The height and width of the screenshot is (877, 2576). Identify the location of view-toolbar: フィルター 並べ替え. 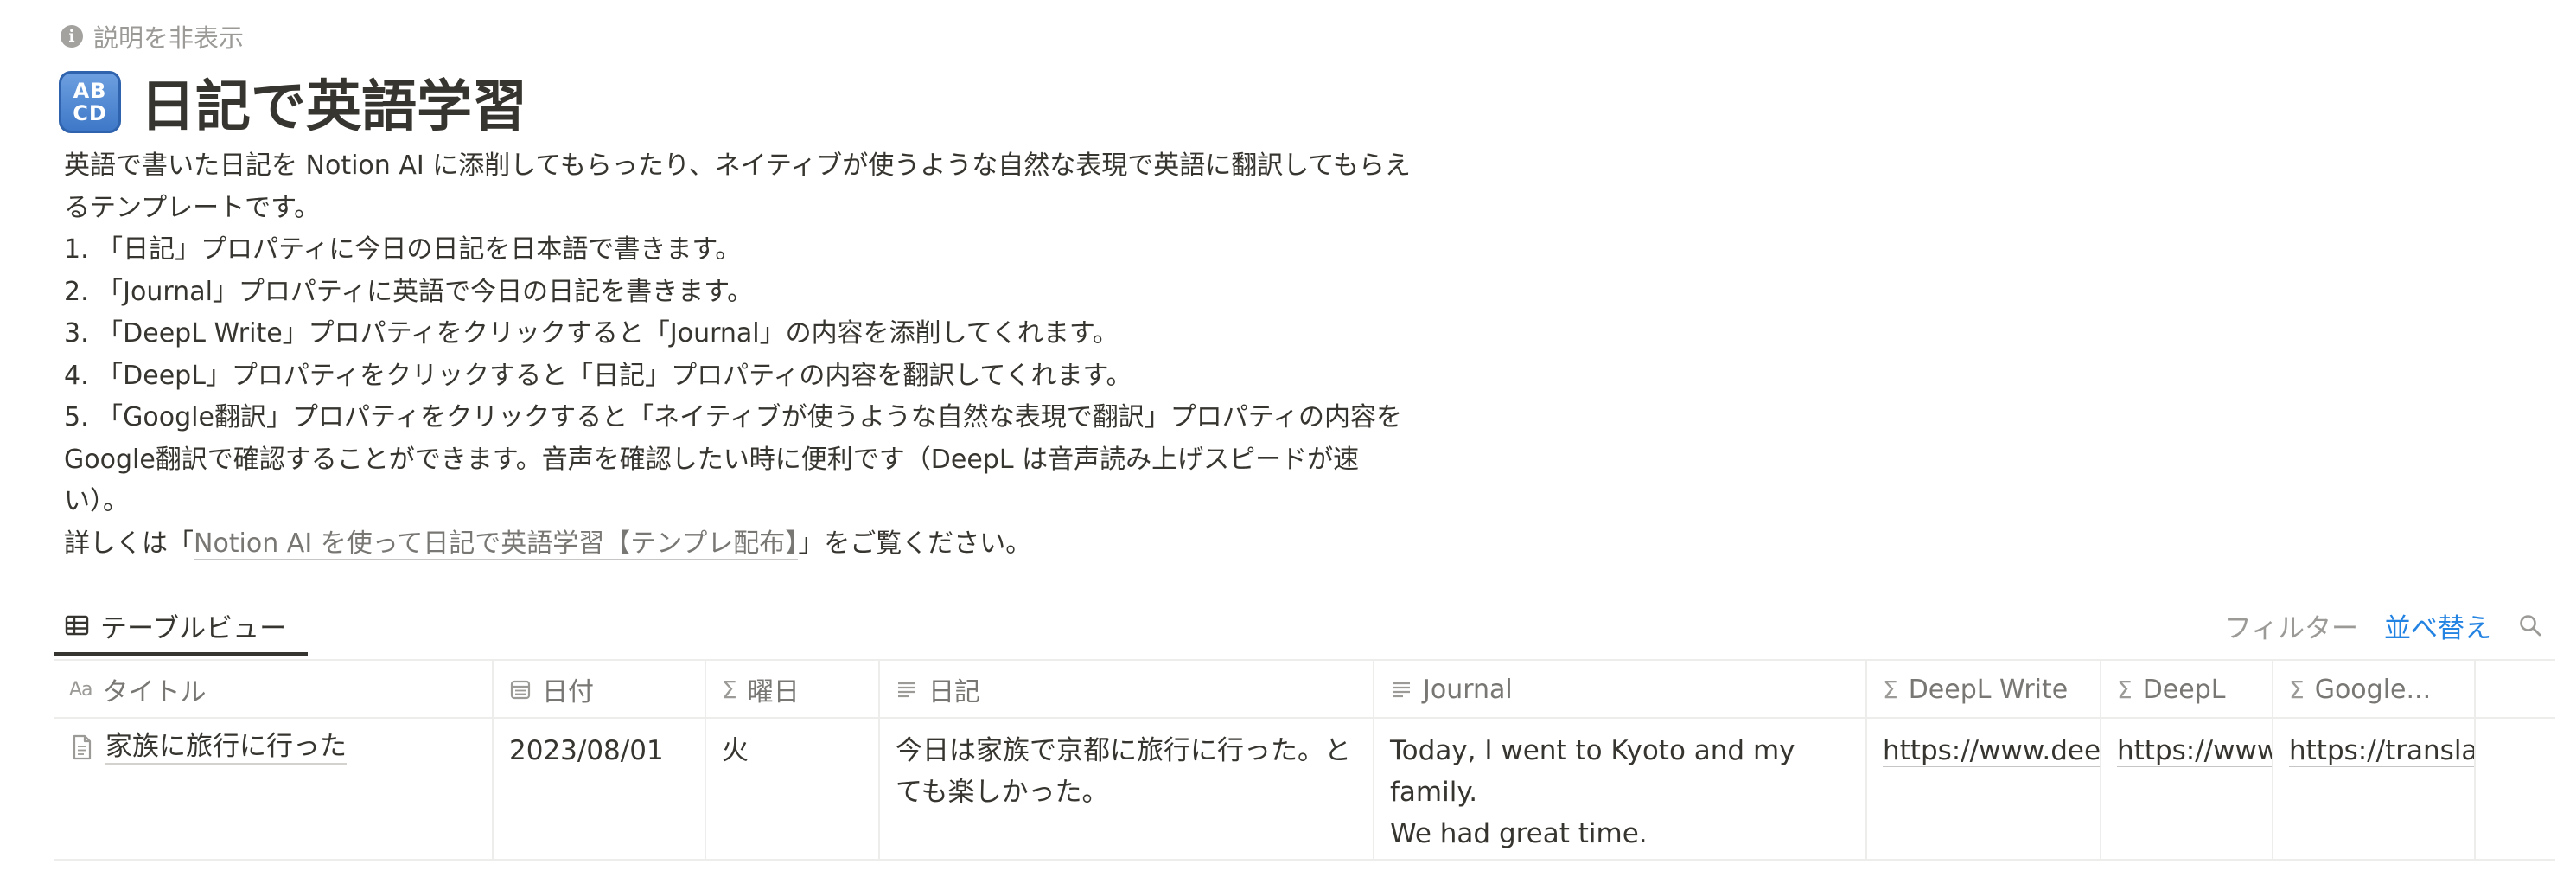
(2384, 625).